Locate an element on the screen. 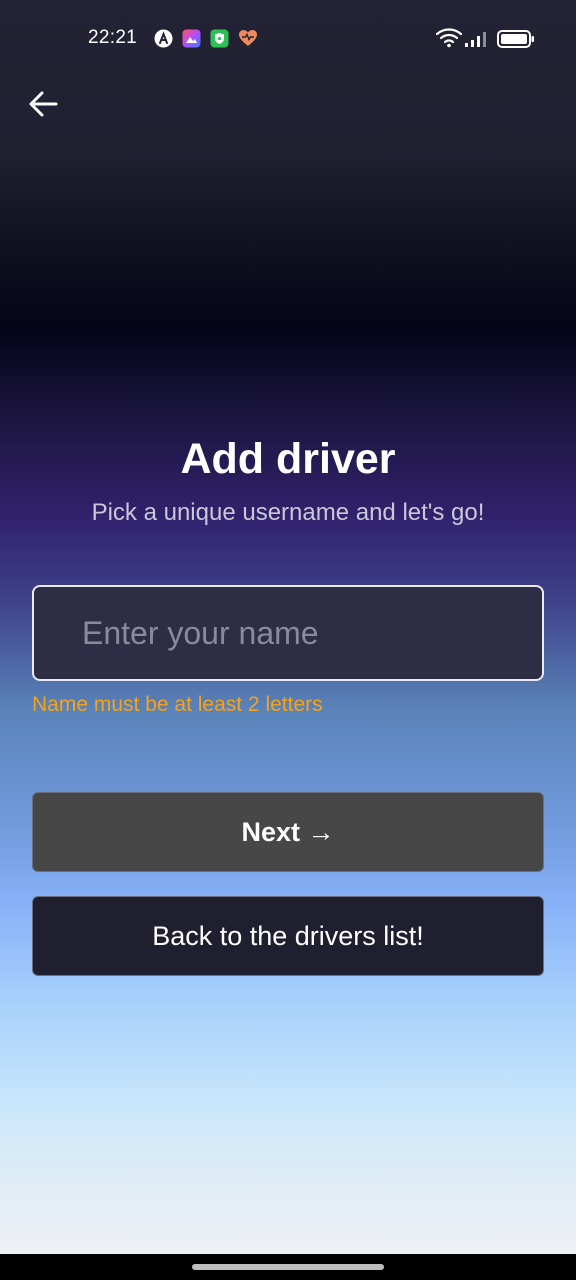  navigation-bar is located at coordinates (288, 1267).